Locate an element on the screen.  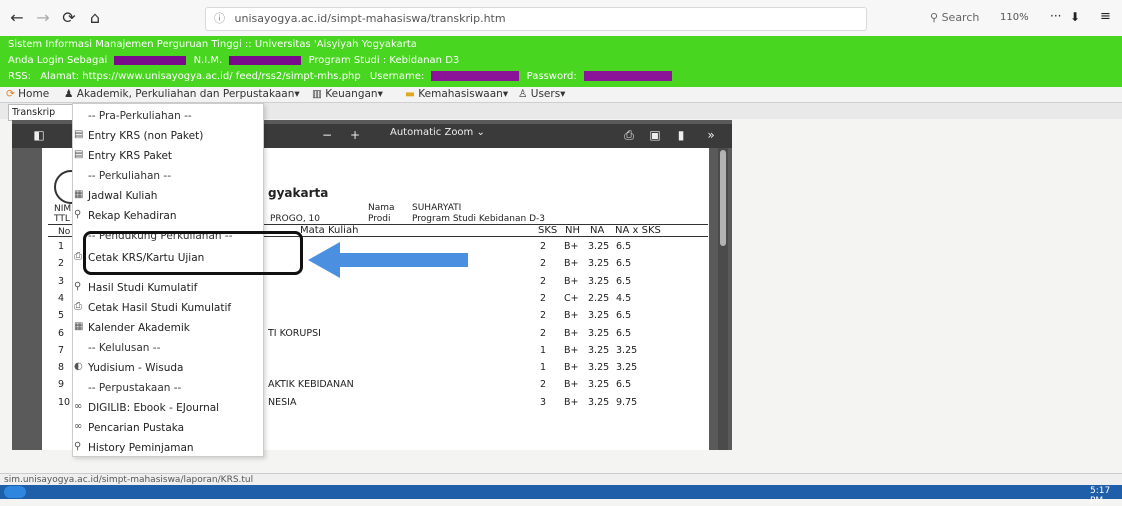
menu-item-label: Jadwal Kuliah is located at coordinates (123, 196).